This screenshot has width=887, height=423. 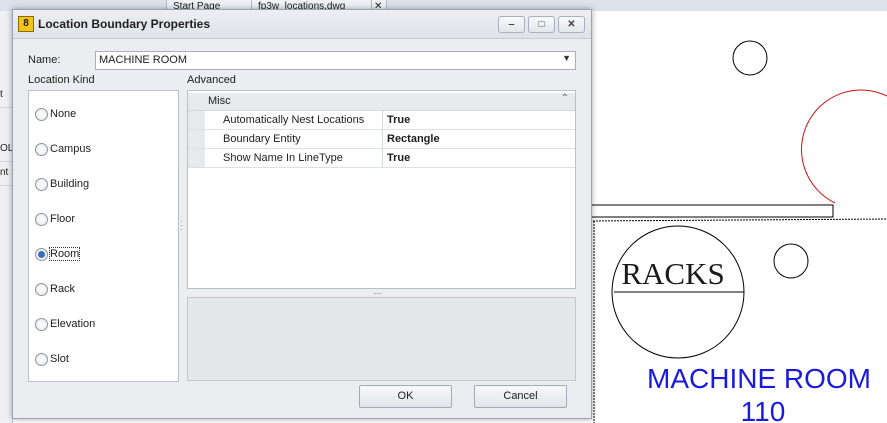 I want to click on close-button: ✕, so click(x=571, y=24).